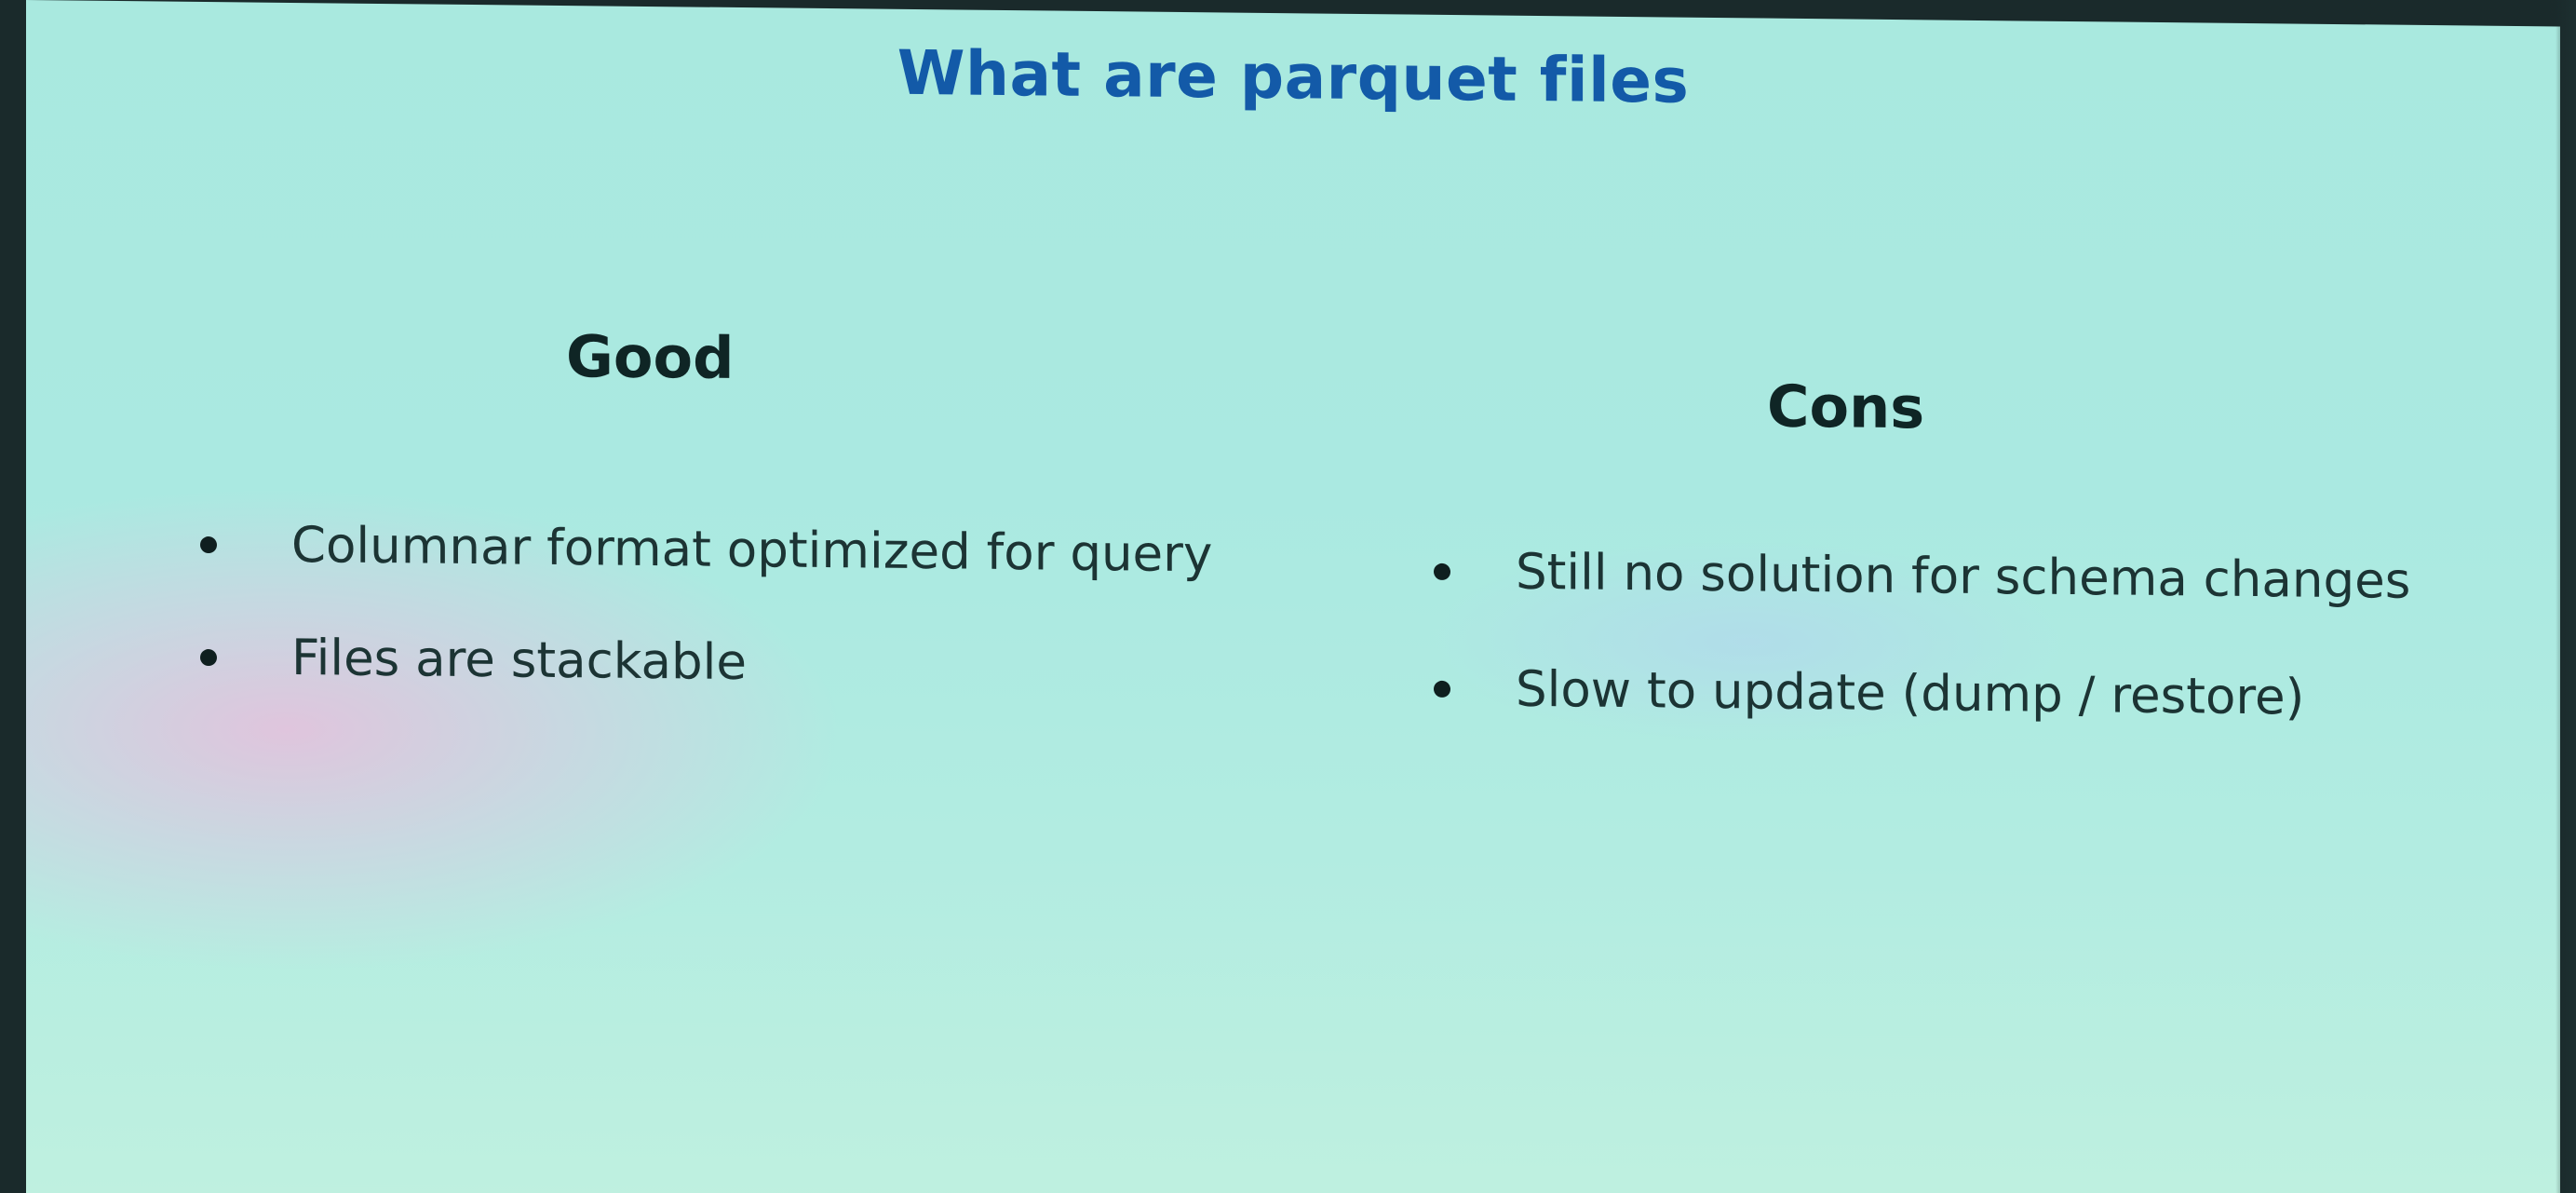 This screenshot has width=2576, height=1193. I want to click on good-column-heading: Good, so click(650, 357).